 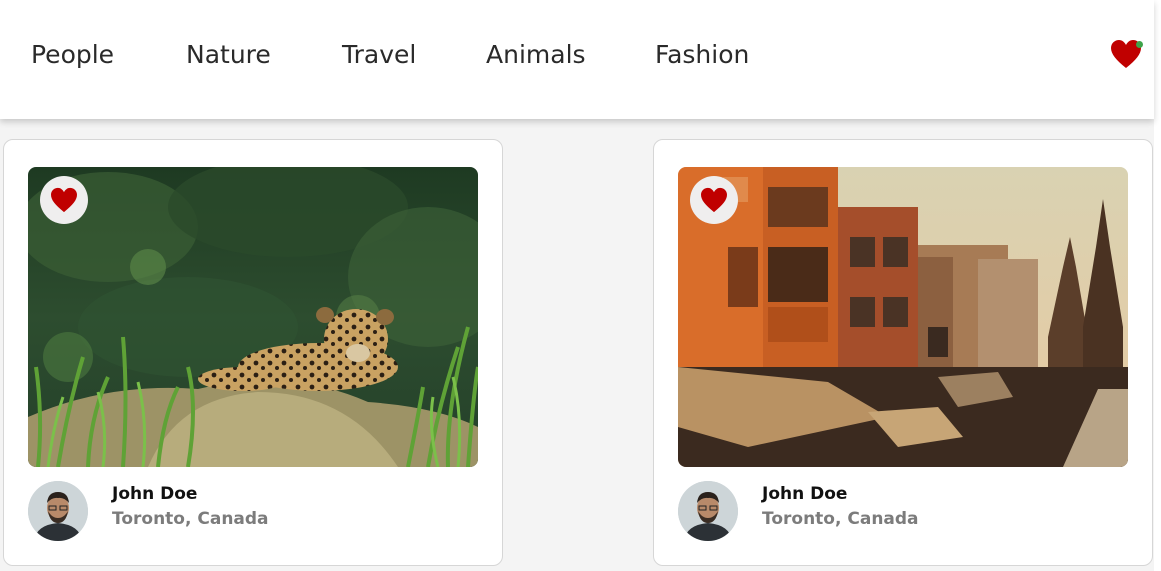 I want to click on nav-item-people: People, so click(x=72, y=54).